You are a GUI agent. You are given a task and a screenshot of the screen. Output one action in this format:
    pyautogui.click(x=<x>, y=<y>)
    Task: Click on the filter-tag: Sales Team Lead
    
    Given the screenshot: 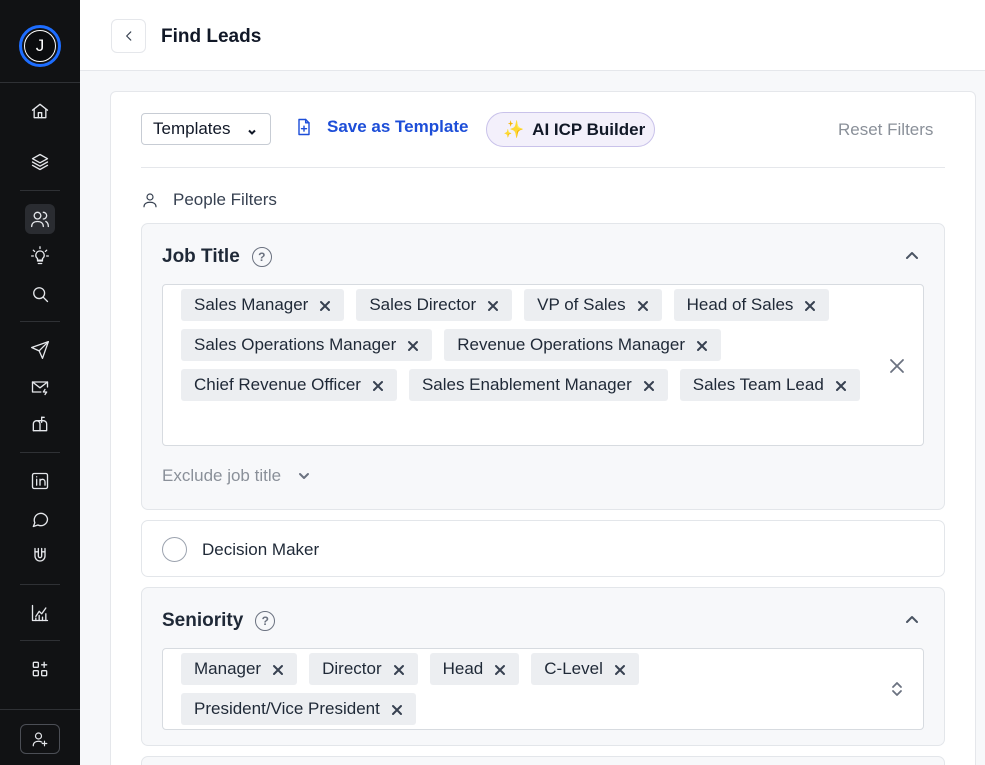 What is the action you would take?
    pyautogui.click(x=769, y=385)
    